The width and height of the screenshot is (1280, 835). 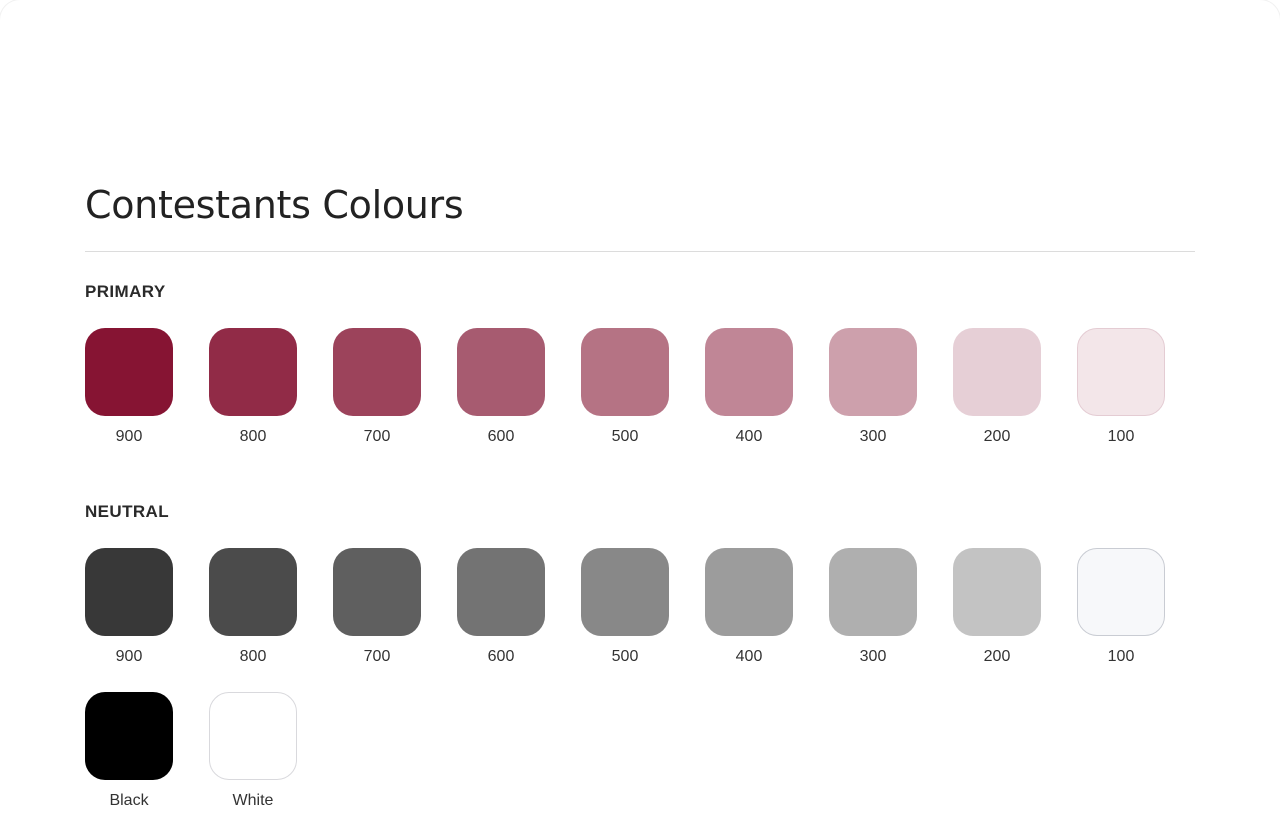 I want to click on neutral-swatch-item-400: 400, so click(x=749, y=607).